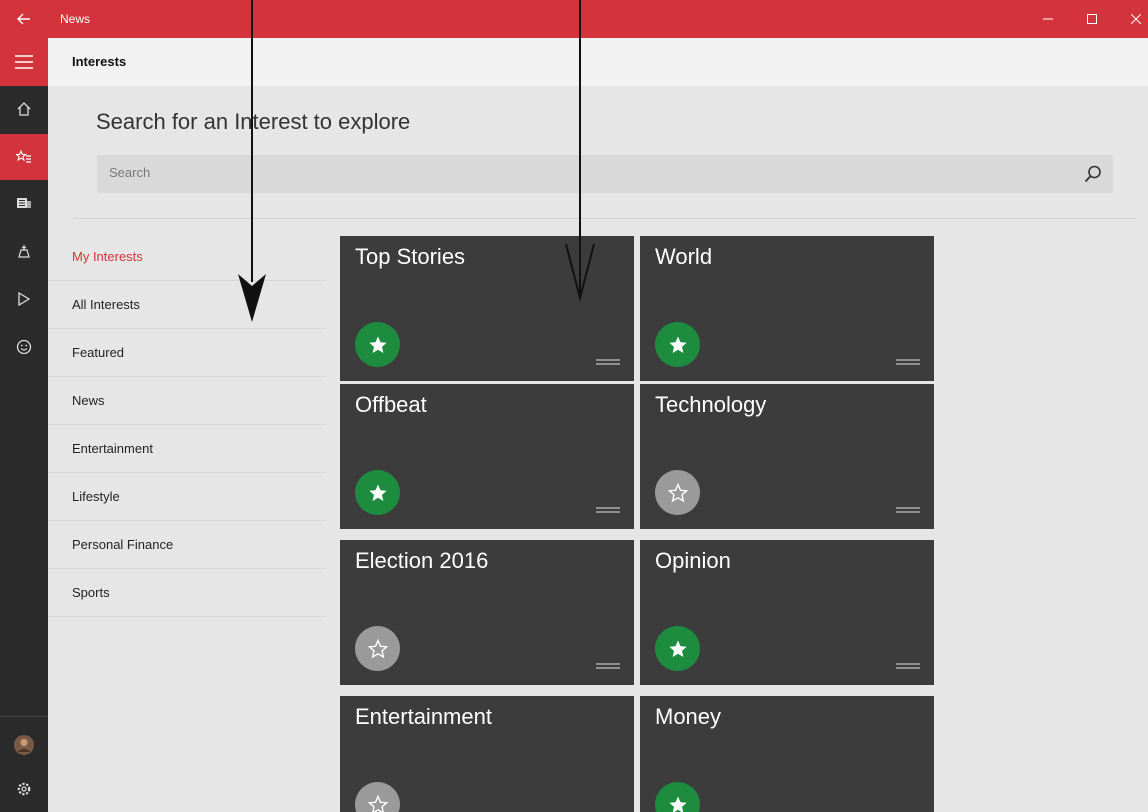 Image resolution: width=1148 pixels, height=812 pixels. What do you see at coordinates (487, 456) in the screenshot?
I see `interest-tile-offbeat: Offbeat` at bounding box center [487, 456].